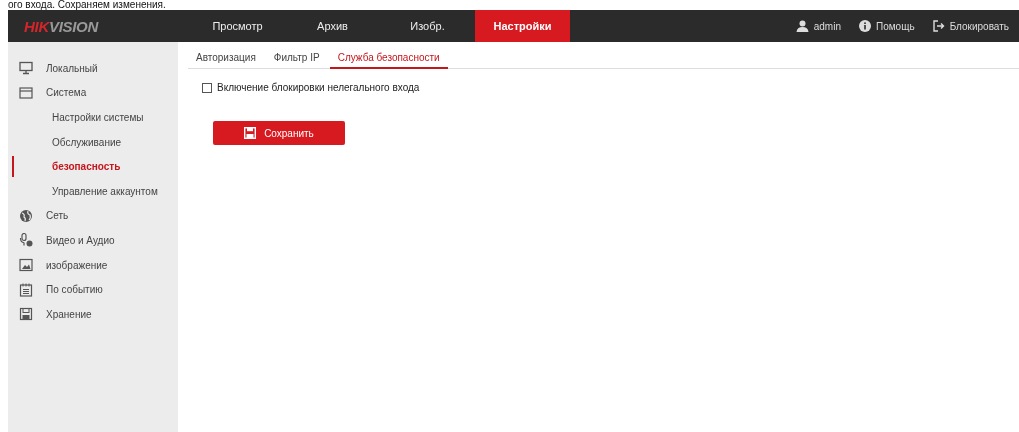  What do you see at coordinates (93, 166) in the screenshot?
I see `sidebar-item: безопасность` at bounding box center [93, 166].